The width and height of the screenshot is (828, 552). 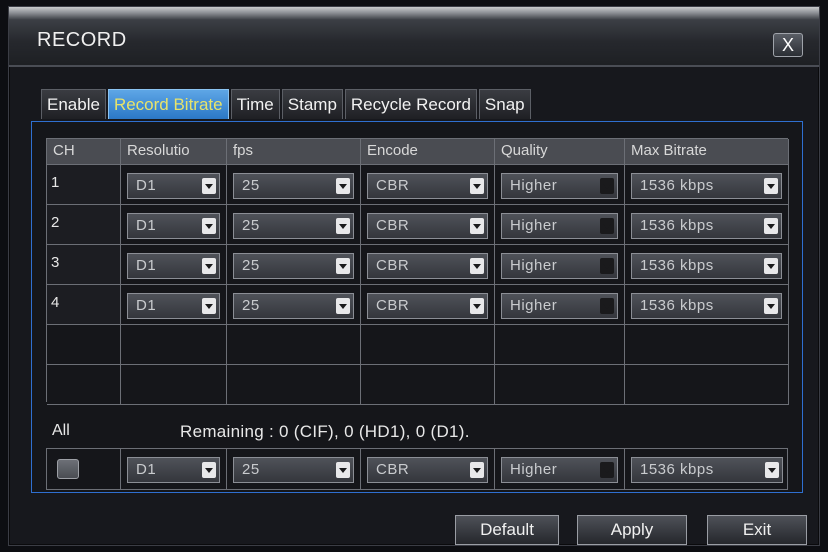 I want to click on tab-record-bitrate: Record Bitrate, so click(x=168, y=104).